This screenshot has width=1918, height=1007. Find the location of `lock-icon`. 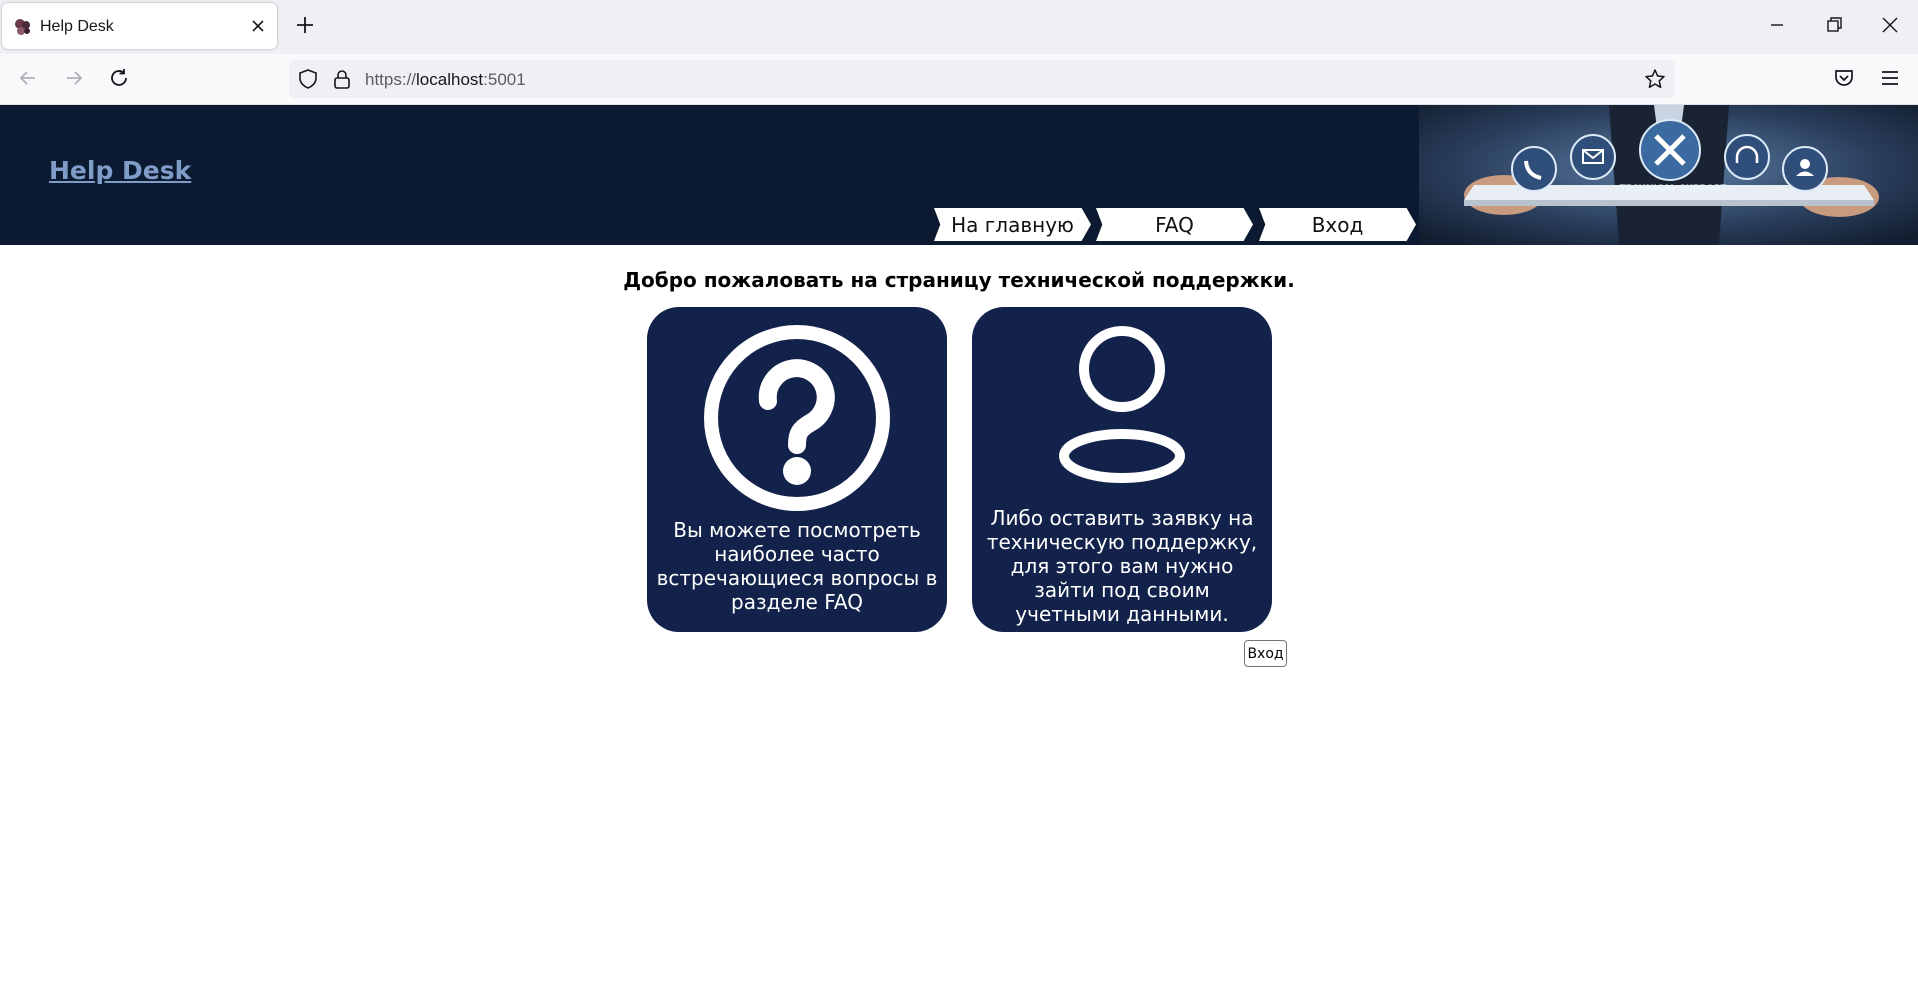

lock-icon is located at coordinates (342, 79).